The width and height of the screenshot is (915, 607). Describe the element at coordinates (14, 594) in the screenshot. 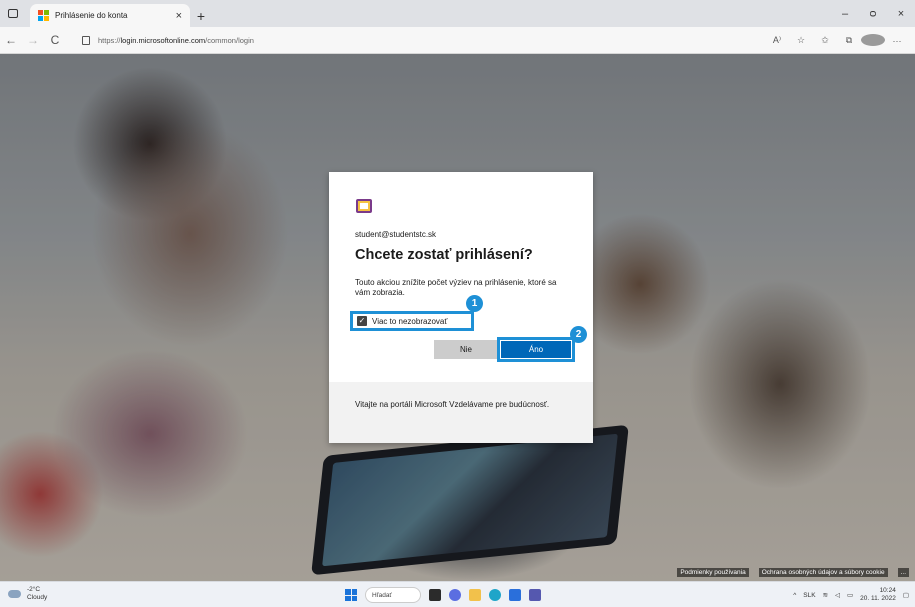

I see `cloud-icon` at that location.